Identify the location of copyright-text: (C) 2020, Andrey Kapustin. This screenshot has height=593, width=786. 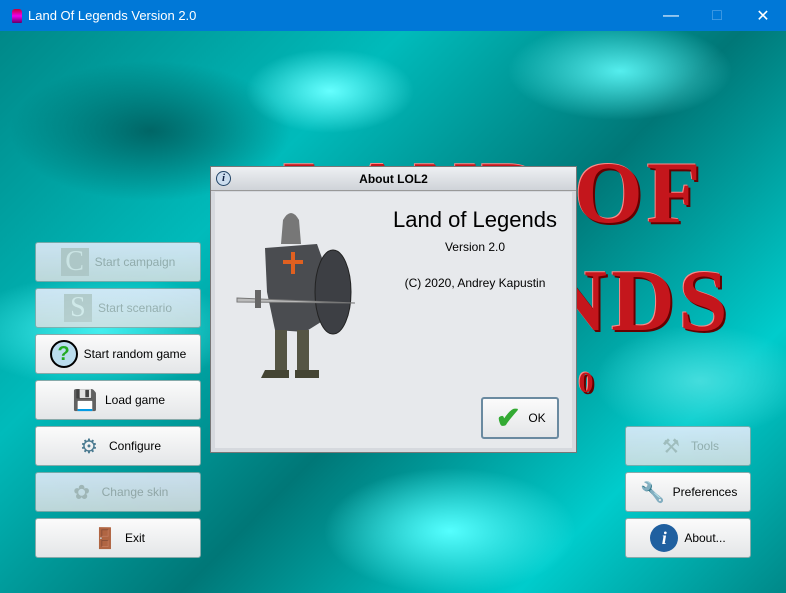
(475, 283).